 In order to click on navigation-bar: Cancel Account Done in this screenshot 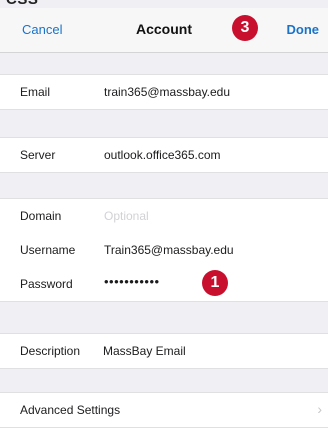, I will do `click(164, 30)`.